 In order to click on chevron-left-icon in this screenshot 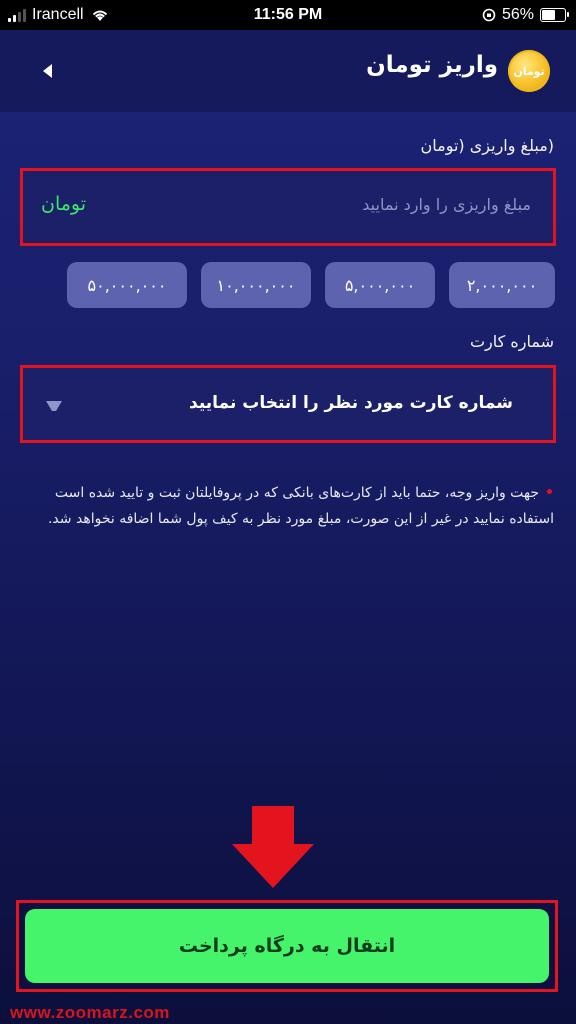, I will do `click(47, 71)`.